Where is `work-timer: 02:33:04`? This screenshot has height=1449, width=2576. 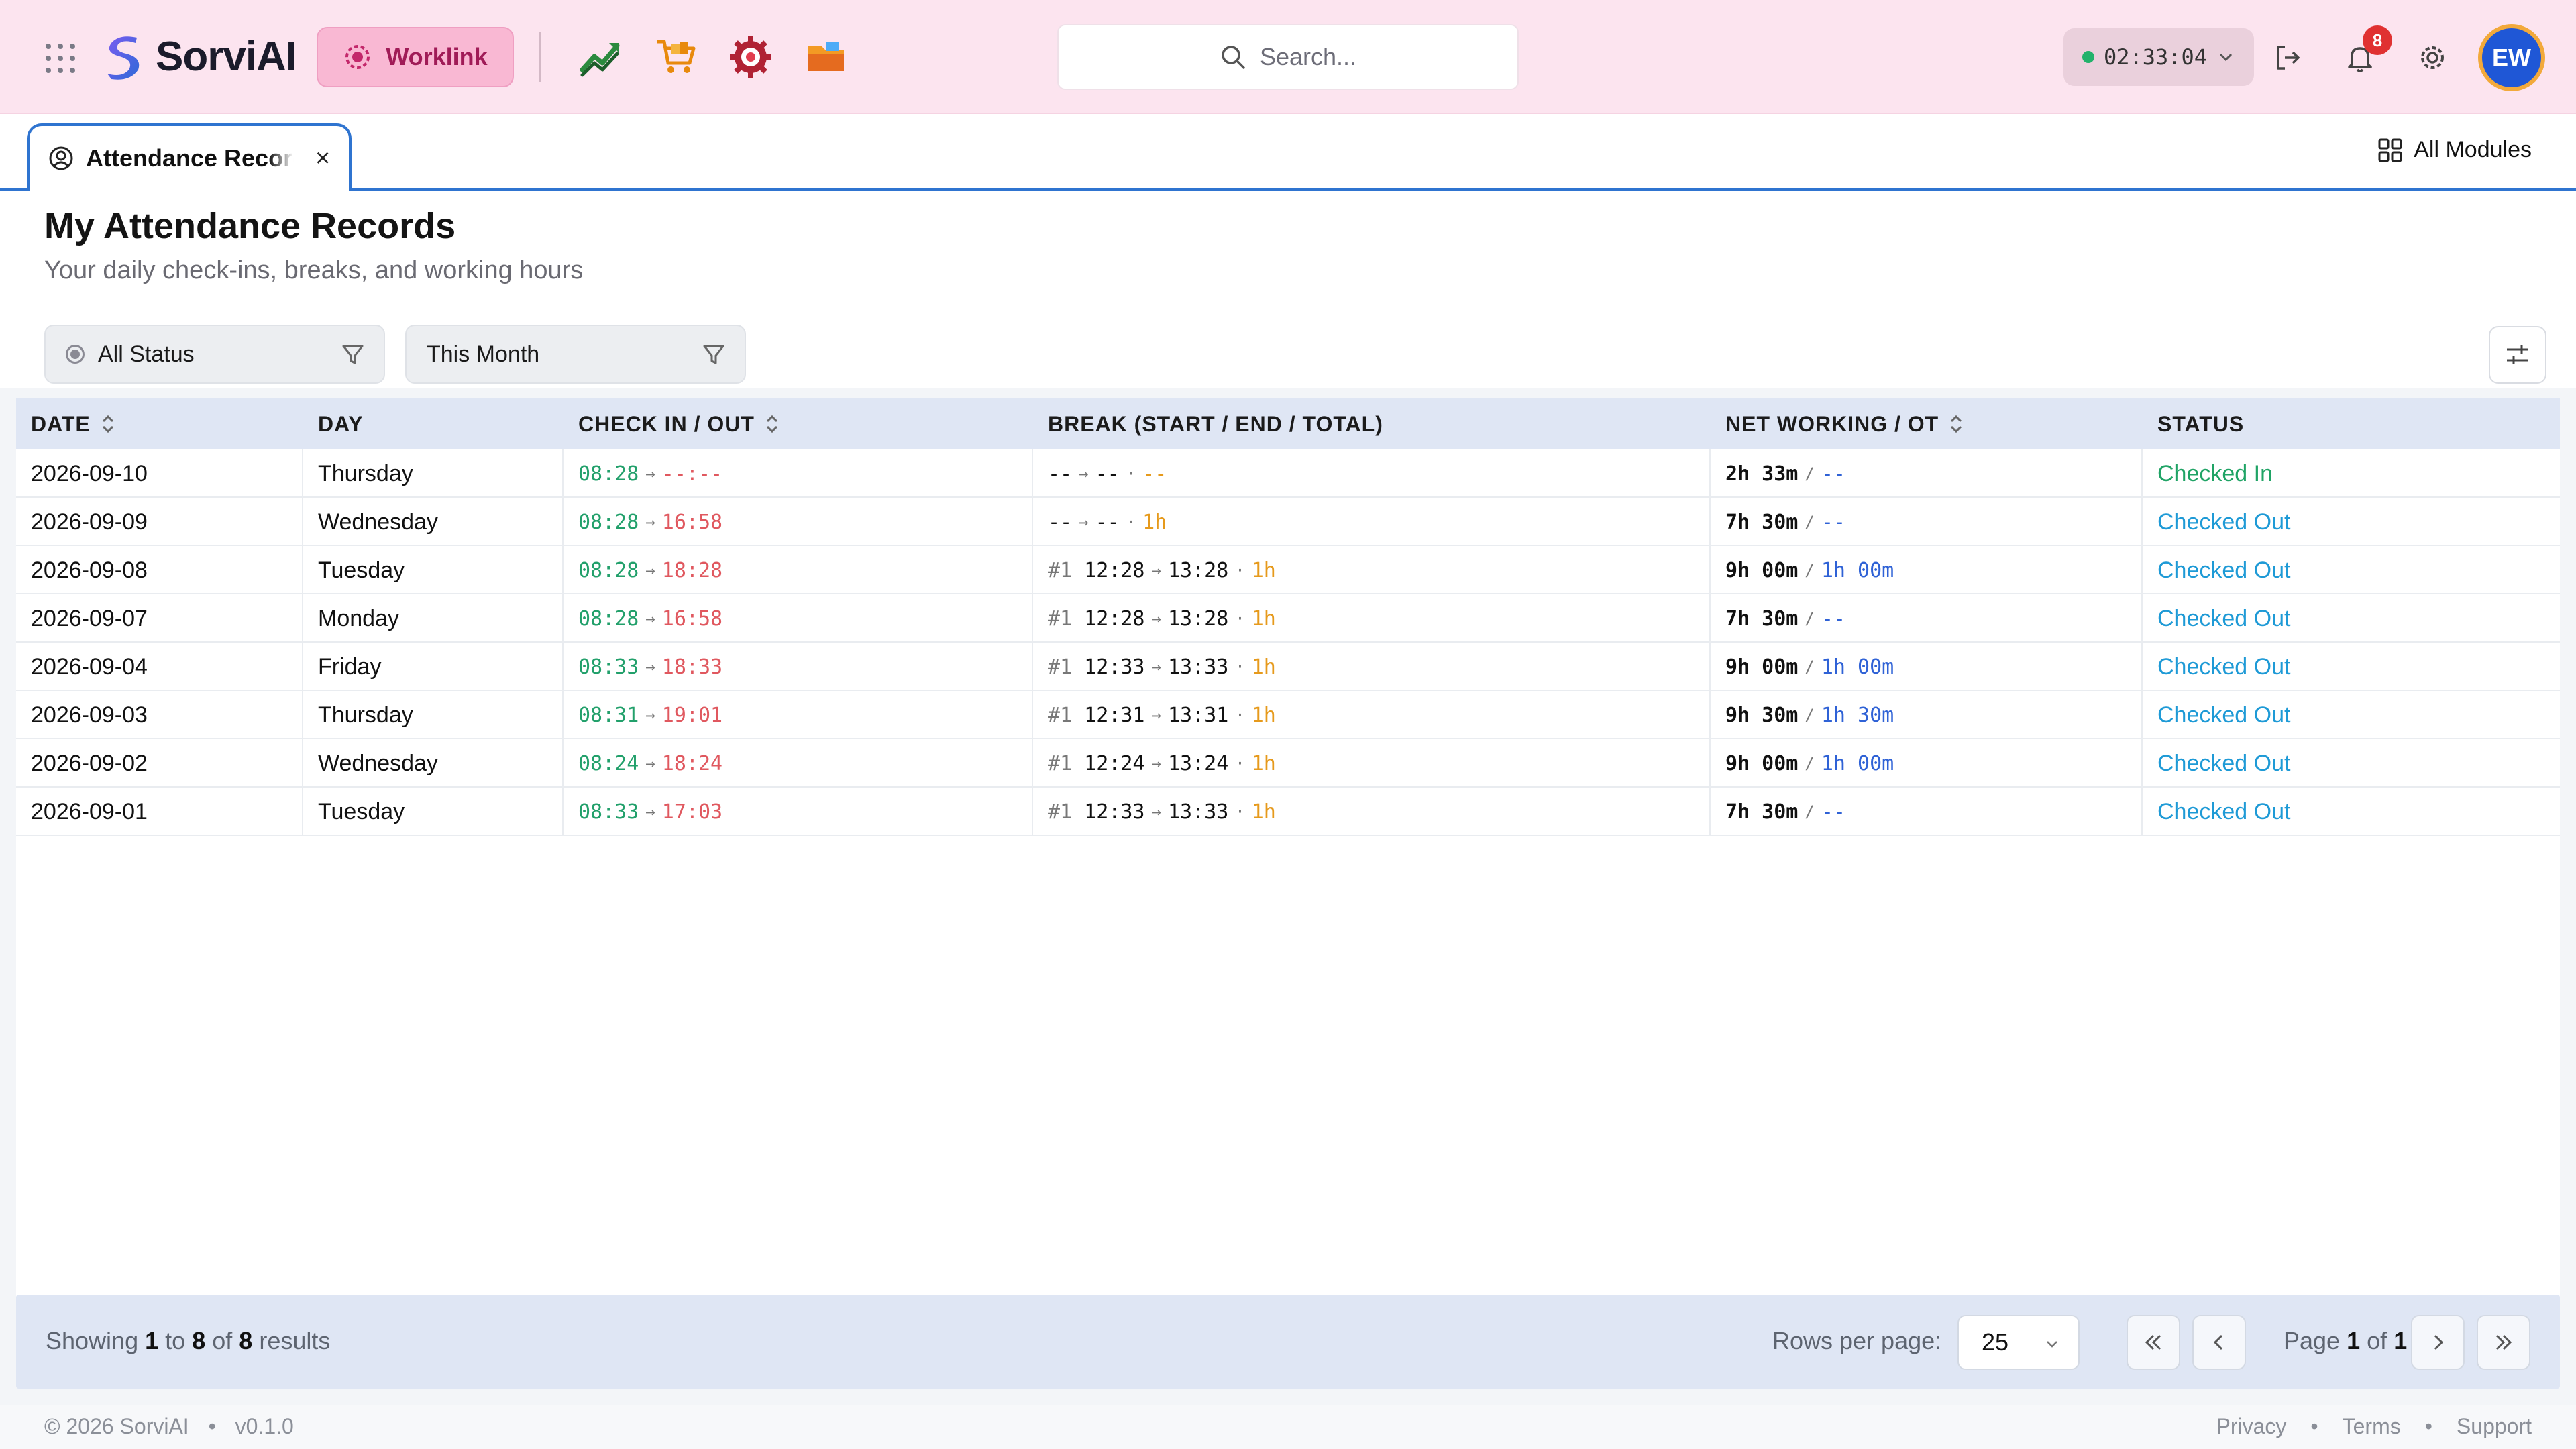
work-timer: 02:33:04 is located at coordinates (2158, 57).